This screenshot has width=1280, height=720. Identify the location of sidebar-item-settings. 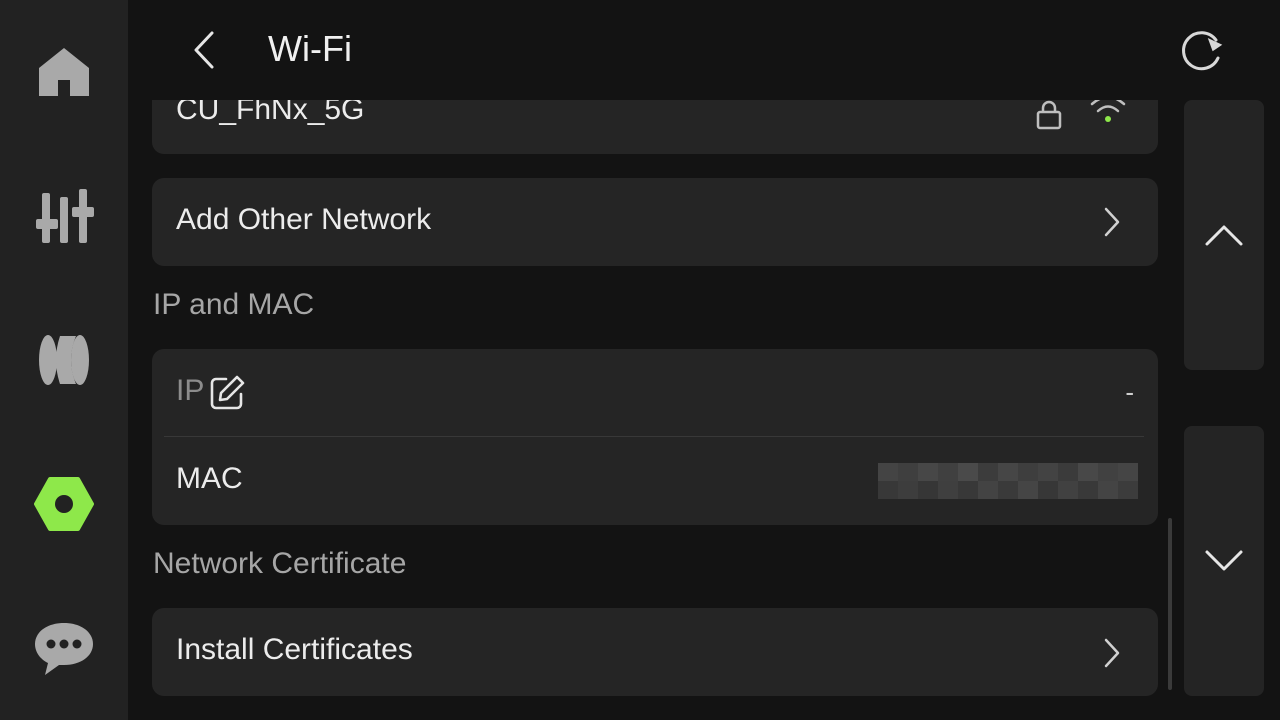
(64, 504).